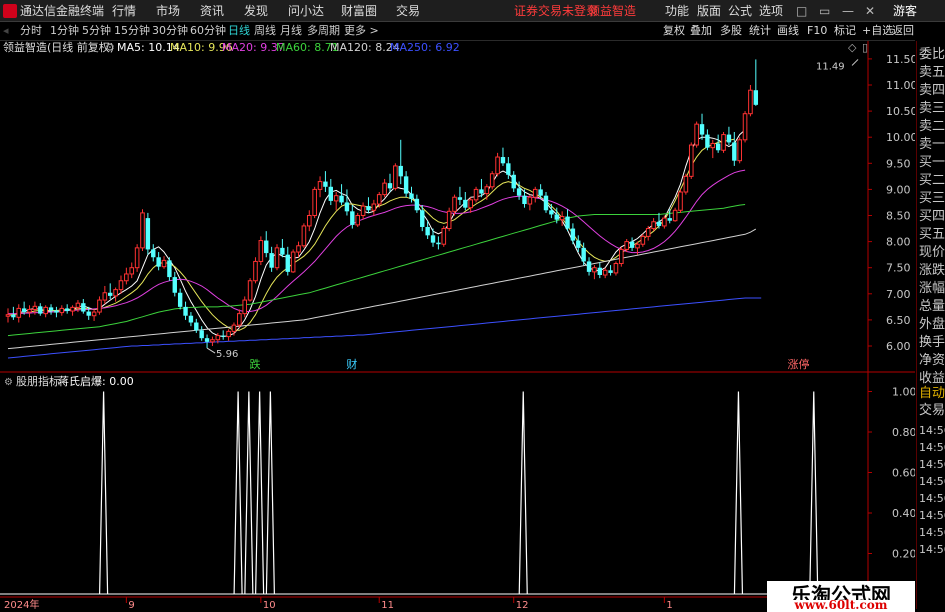  What do you see at coordinates (932, 410) in the screenshot?
I see `sidebar-trades: 交易` at bounding box center [932, 410].